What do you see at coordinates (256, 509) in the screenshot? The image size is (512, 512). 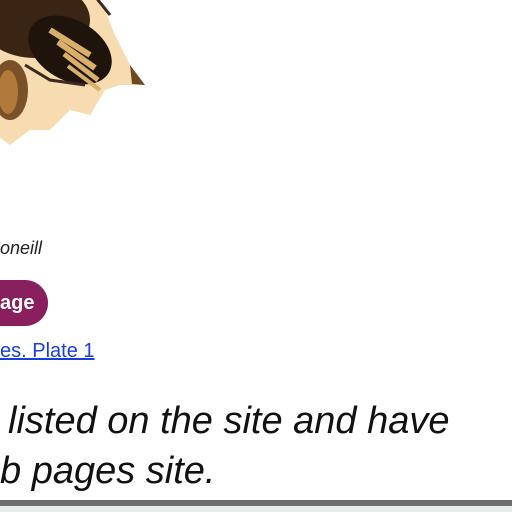 I see `footer-strip` at bounding box center [256, 509].